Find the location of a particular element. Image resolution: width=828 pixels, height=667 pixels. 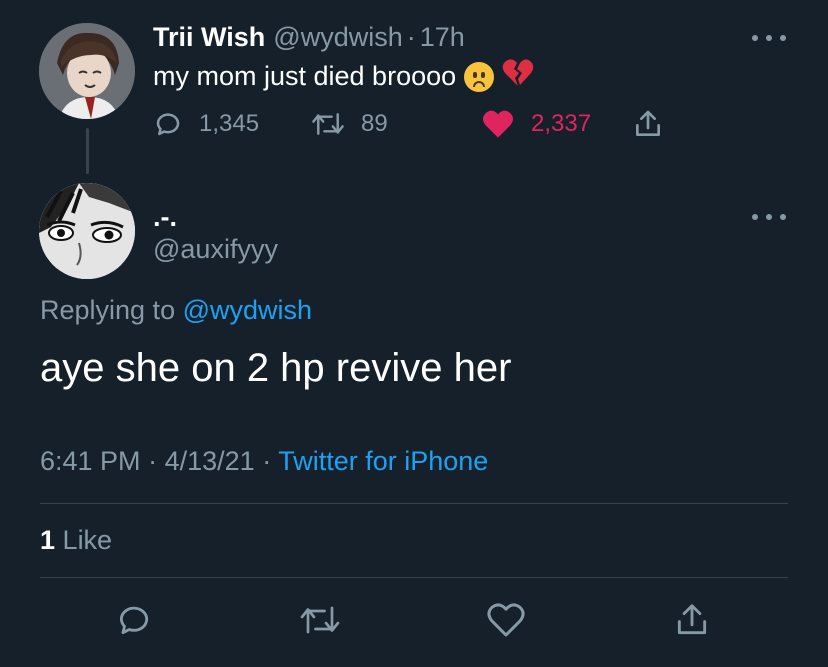

avatar-auxifyyy is located at coordinates (87, 231).